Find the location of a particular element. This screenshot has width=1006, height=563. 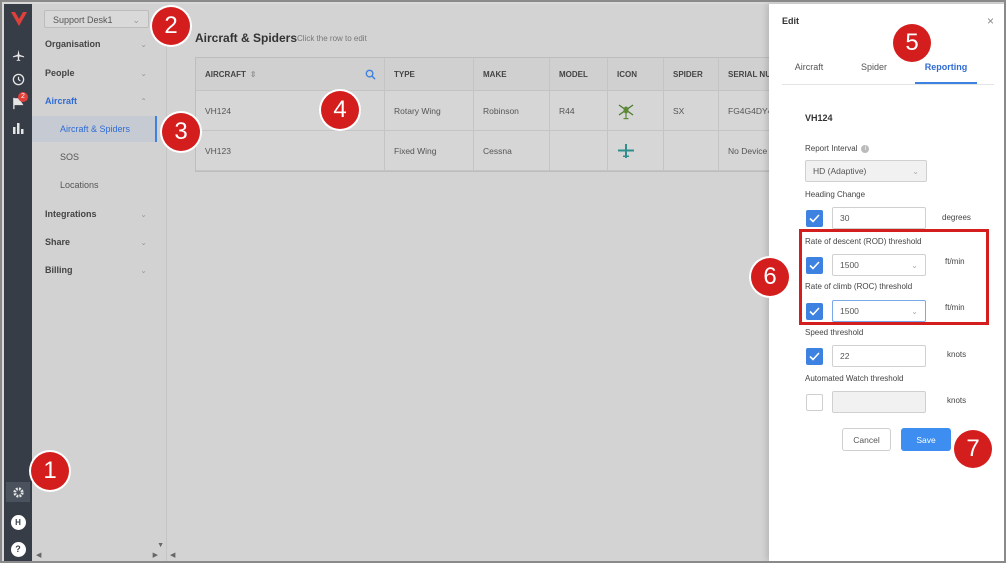

history-icon is located at coordinates (18, 79).